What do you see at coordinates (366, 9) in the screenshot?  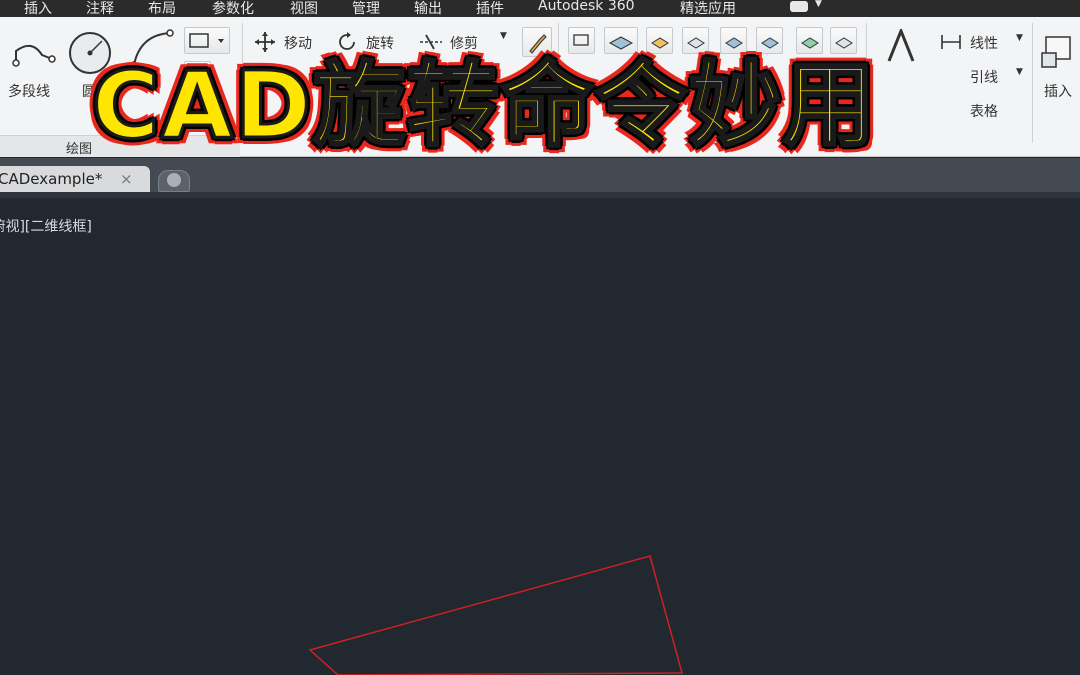 I see `menu-manage: 管理` at bounding box center [366, 9].